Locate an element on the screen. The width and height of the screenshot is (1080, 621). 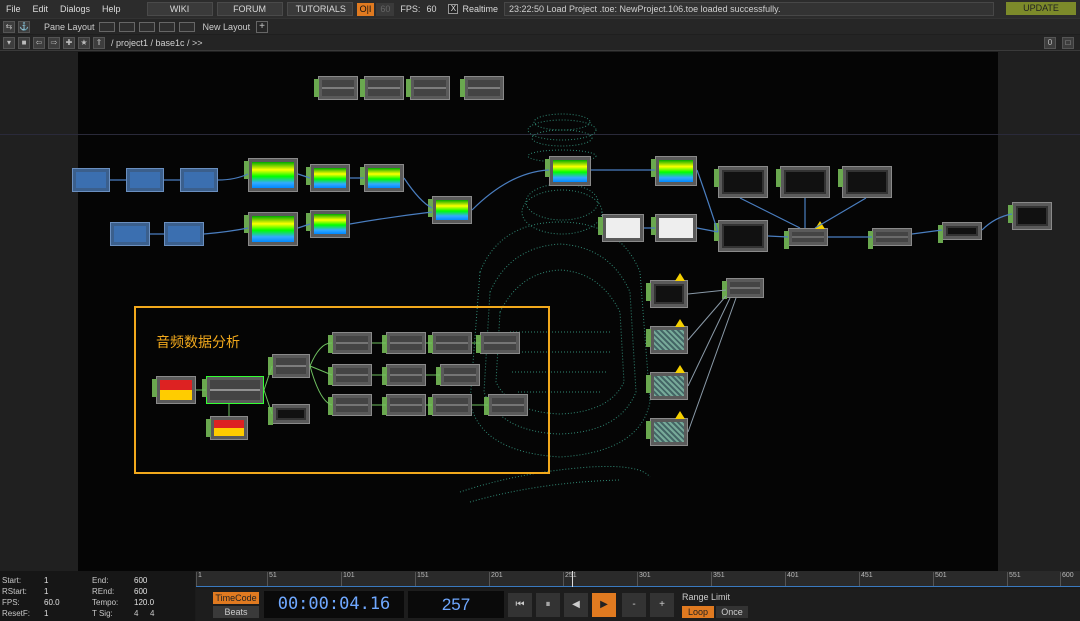
node-band-3a is located at coordinates (350, 405).